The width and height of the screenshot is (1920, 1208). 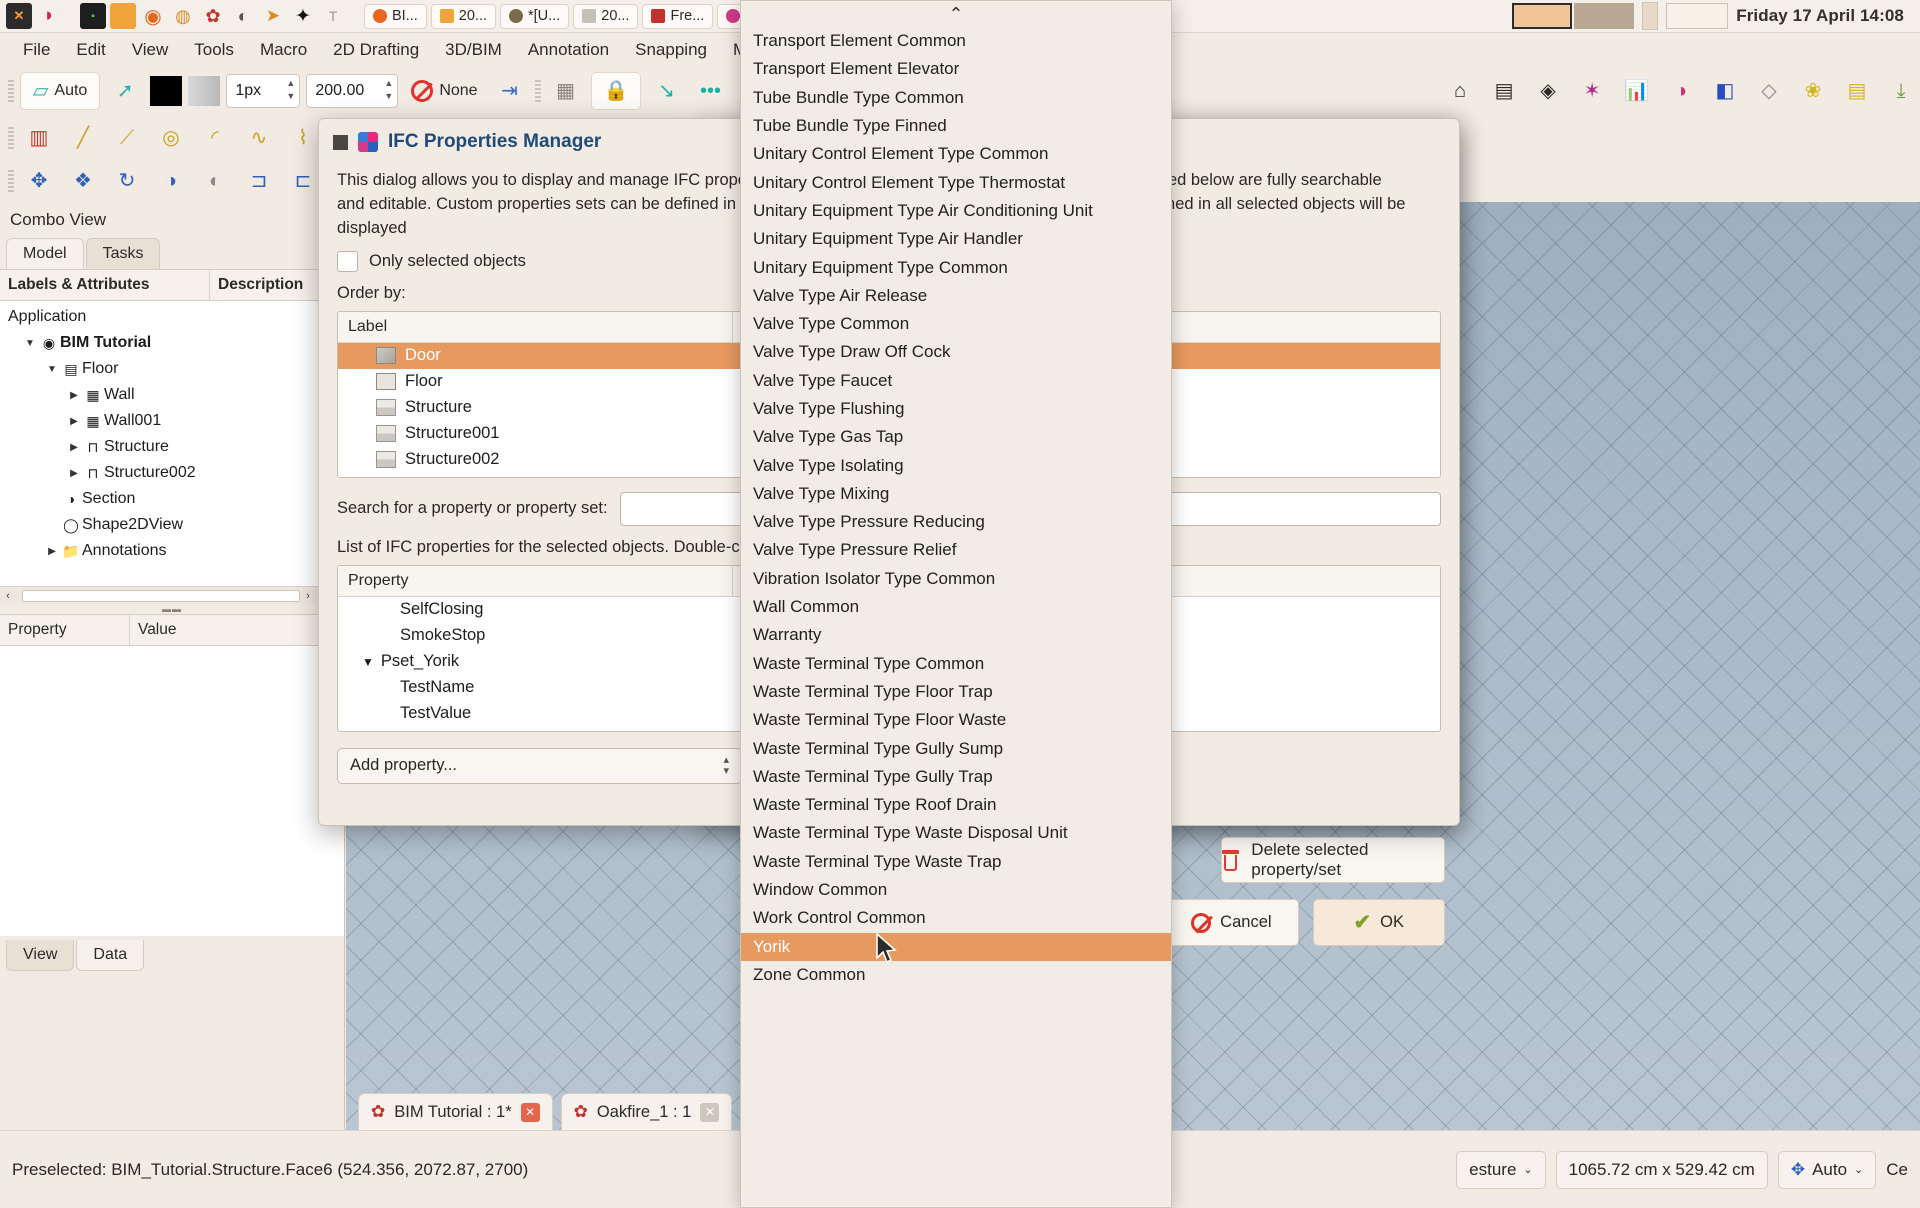 I want to click on pset-option: Transport Element Common, so click(x=956, y=41).